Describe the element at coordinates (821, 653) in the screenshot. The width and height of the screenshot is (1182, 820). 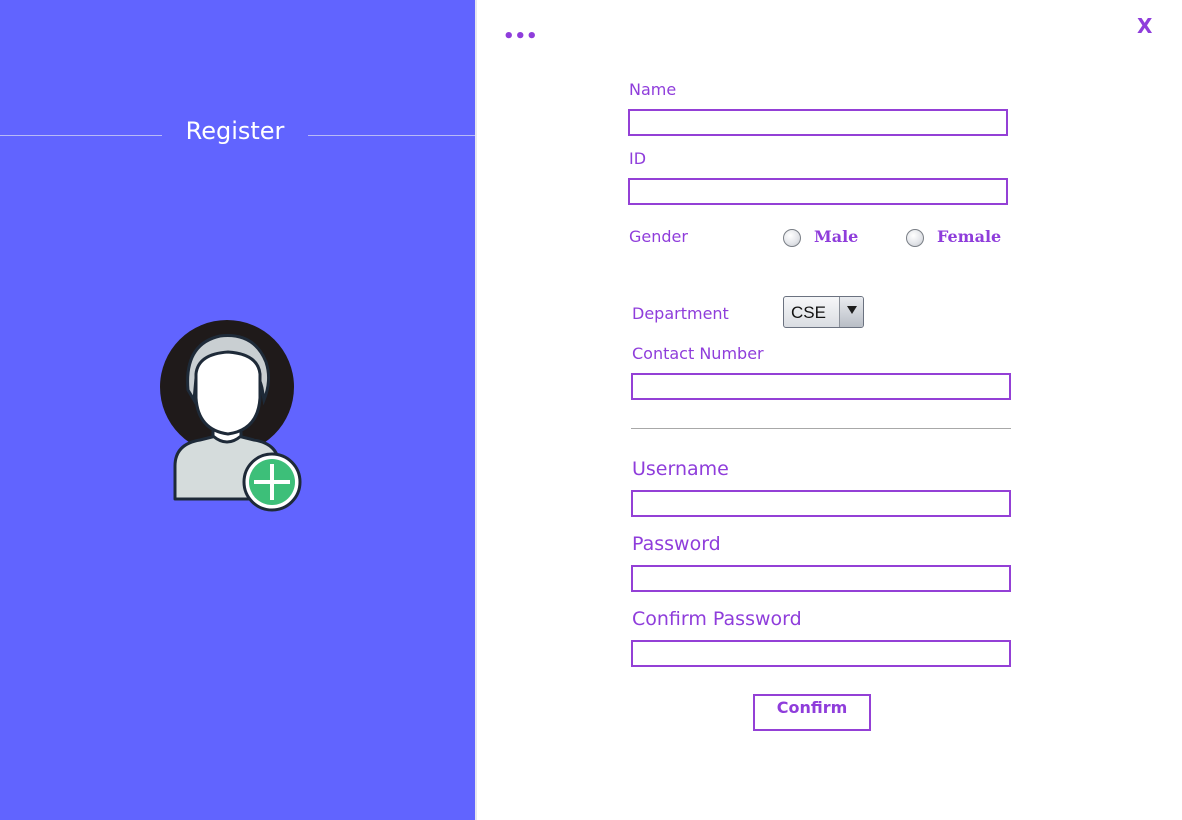
I see `confirm-password-field` at that location.